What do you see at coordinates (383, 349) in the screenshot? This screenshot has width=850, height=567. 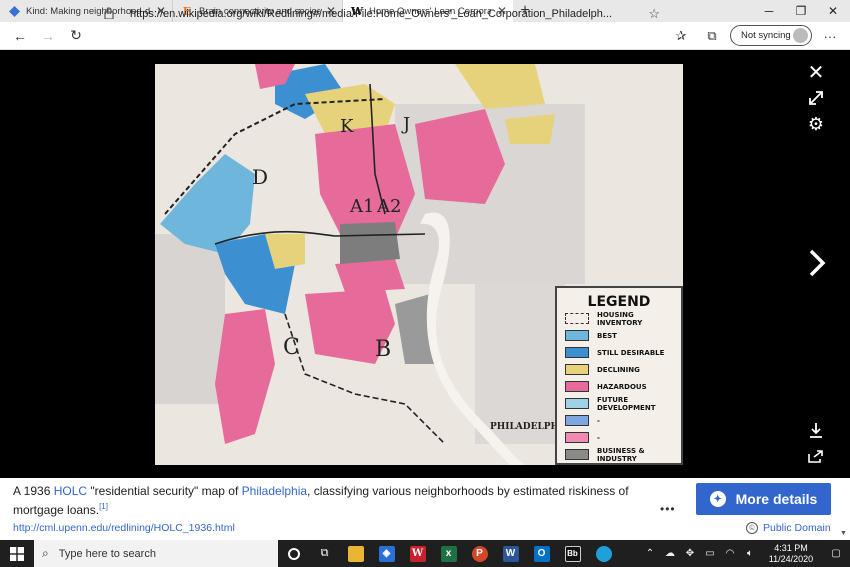 I see `area-label-b: B` at bounding box center [383, 349].